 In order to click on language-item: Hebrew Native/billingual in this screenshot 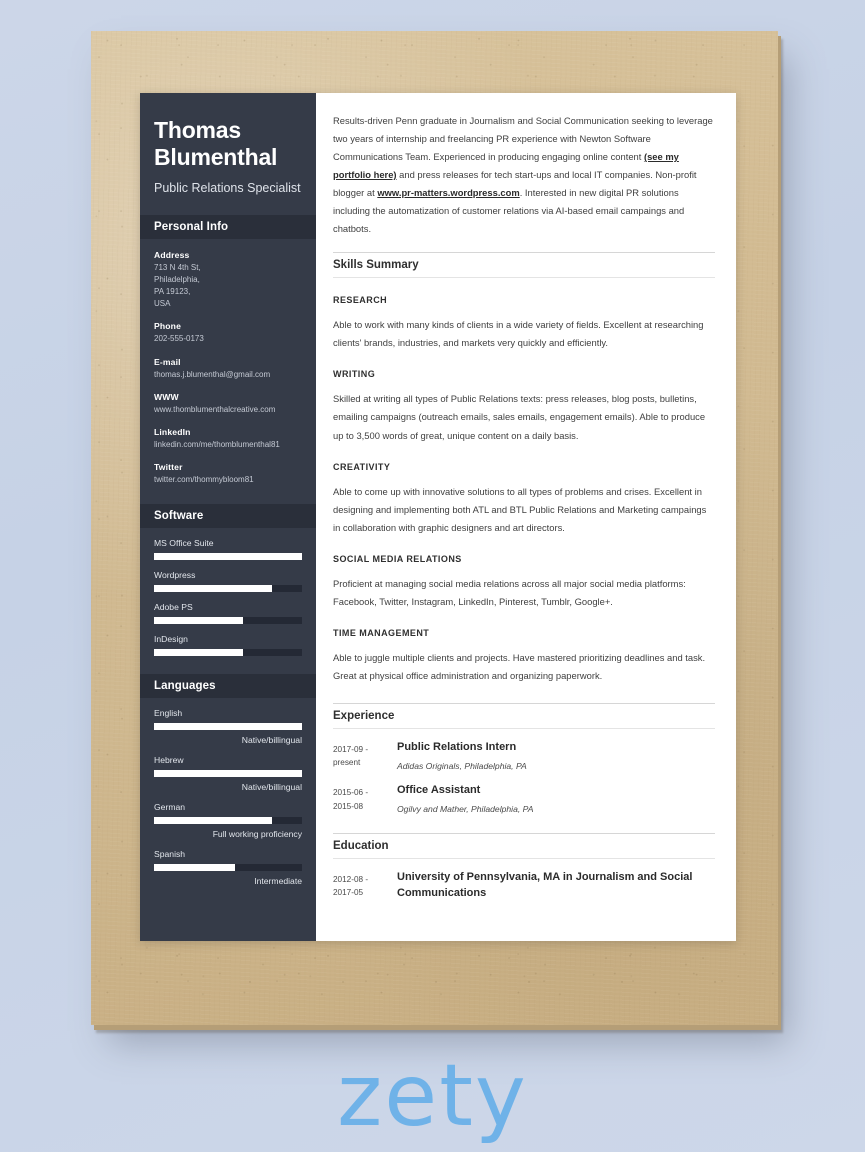, I will do `click(228, 773)`.